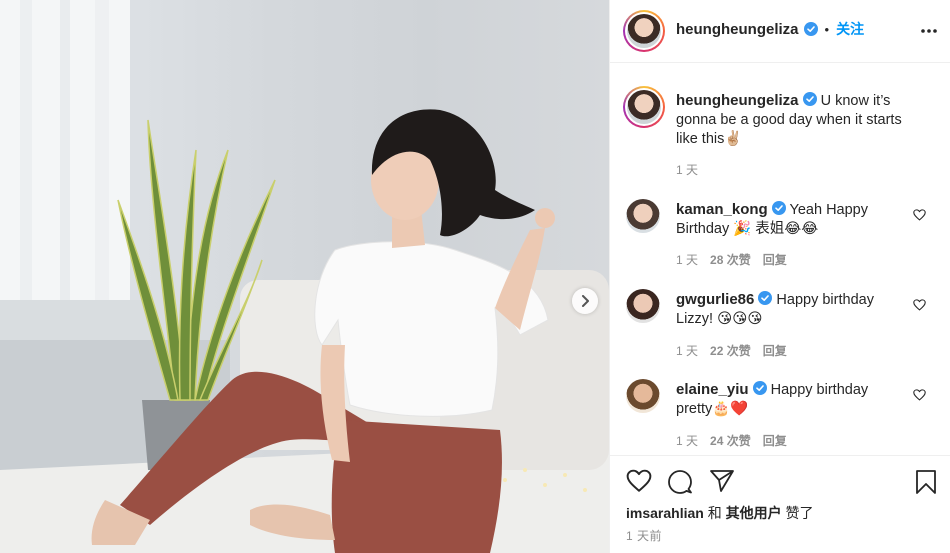 The width and height of the screenshot is (950, 553). I want to click on likes-suffix: 赞了, so click(799, 513).